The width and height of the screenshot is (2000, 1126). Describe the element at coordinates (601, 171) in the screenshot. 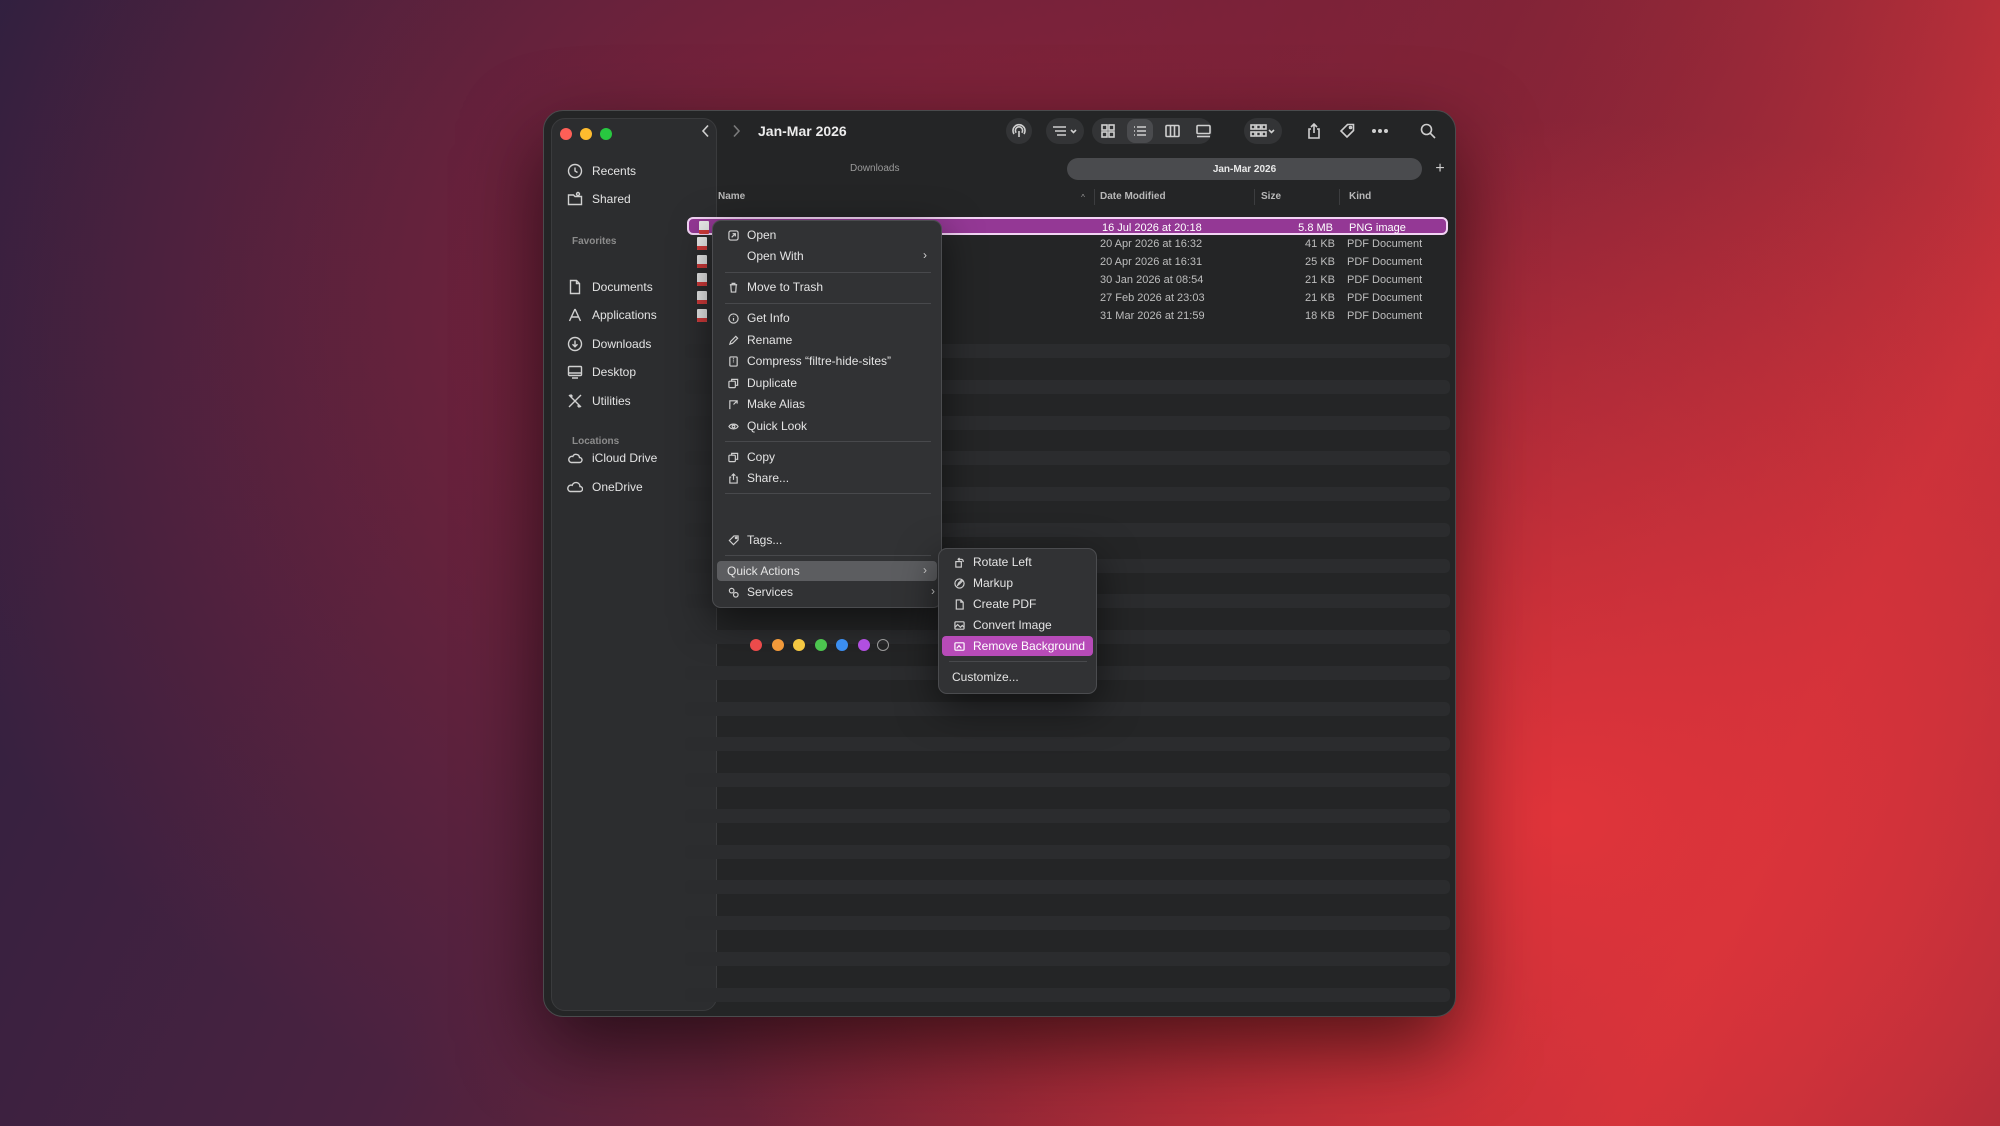

I see `sidebar-item-recents: Recents` at that location.